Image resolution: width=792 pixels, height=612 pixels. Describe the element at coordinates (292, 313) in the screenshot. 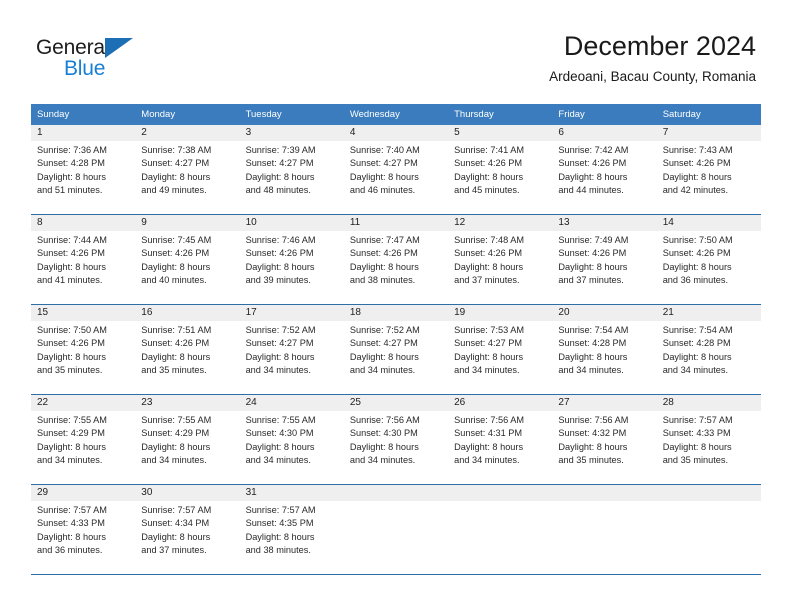

I see `day-number: 17` at that location.